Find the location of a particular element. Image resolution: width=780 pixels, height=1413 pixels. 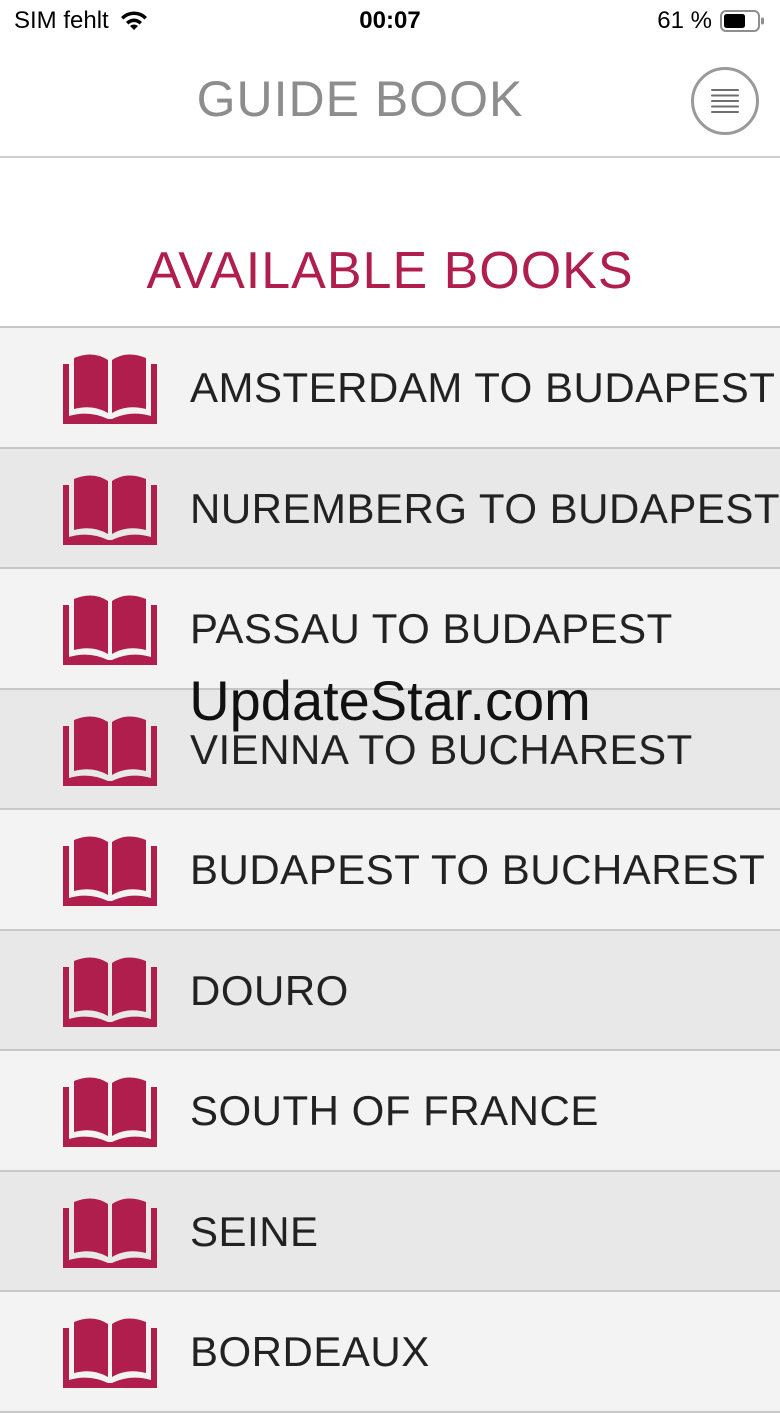

app-header: GUIDE BOOK is located at coordinates (390, 101).